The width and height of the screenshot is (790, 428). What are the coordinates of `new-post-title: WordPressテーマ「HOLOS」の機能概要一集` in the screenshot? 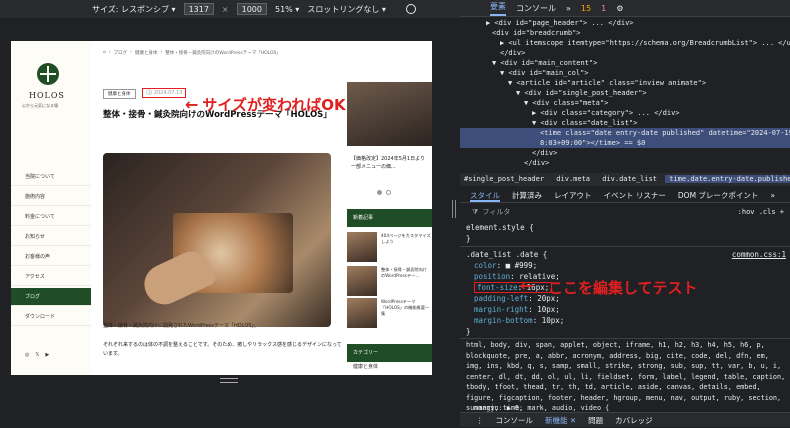 It's located at (406, 308).